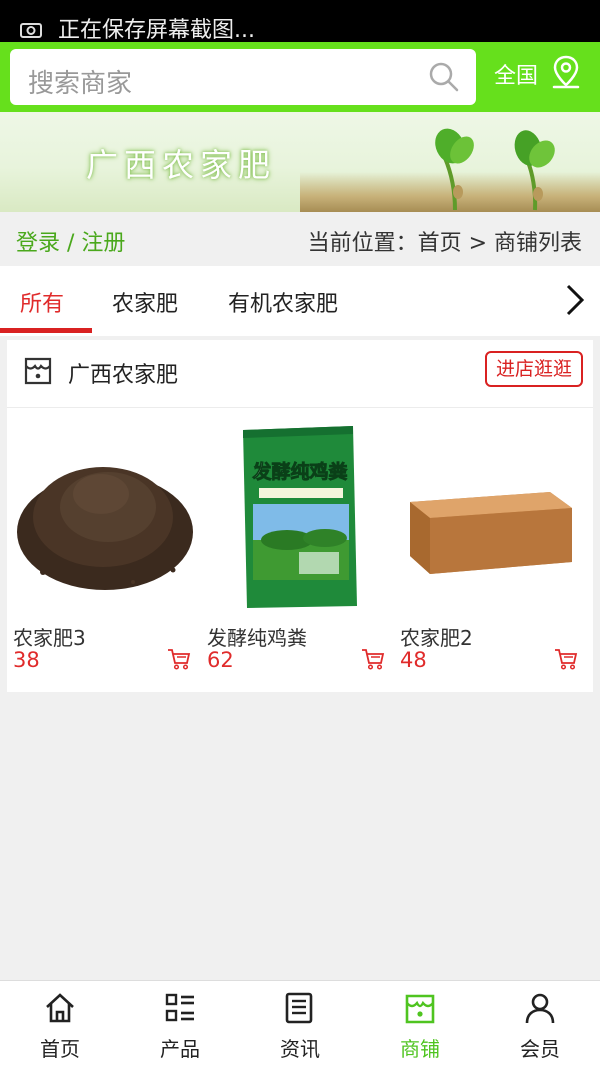  Describe the element at coordinates (299, 471) in the screenshot. I see `bag-label: 发酵纯鸡粪` at that location.